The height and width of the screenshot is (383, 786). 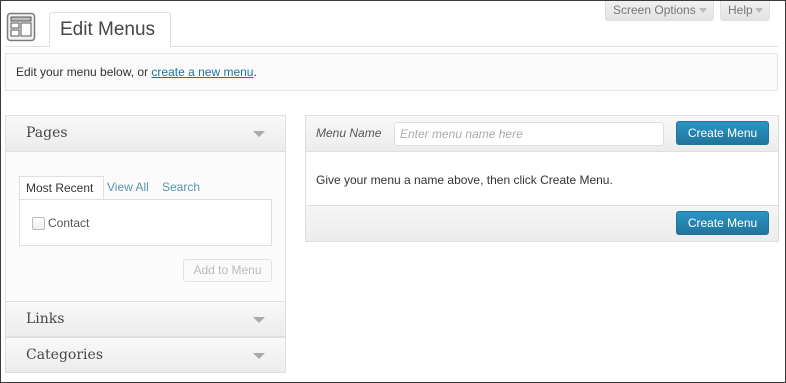 What do you see at coordinates (38, 223) in the screenshot?
I see `contact-checkbox` at bounding box center [38, 223].